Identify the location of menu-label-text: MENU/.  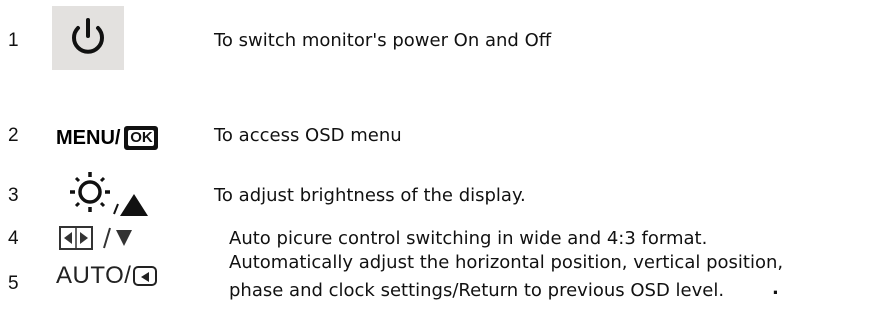
(88, 137).